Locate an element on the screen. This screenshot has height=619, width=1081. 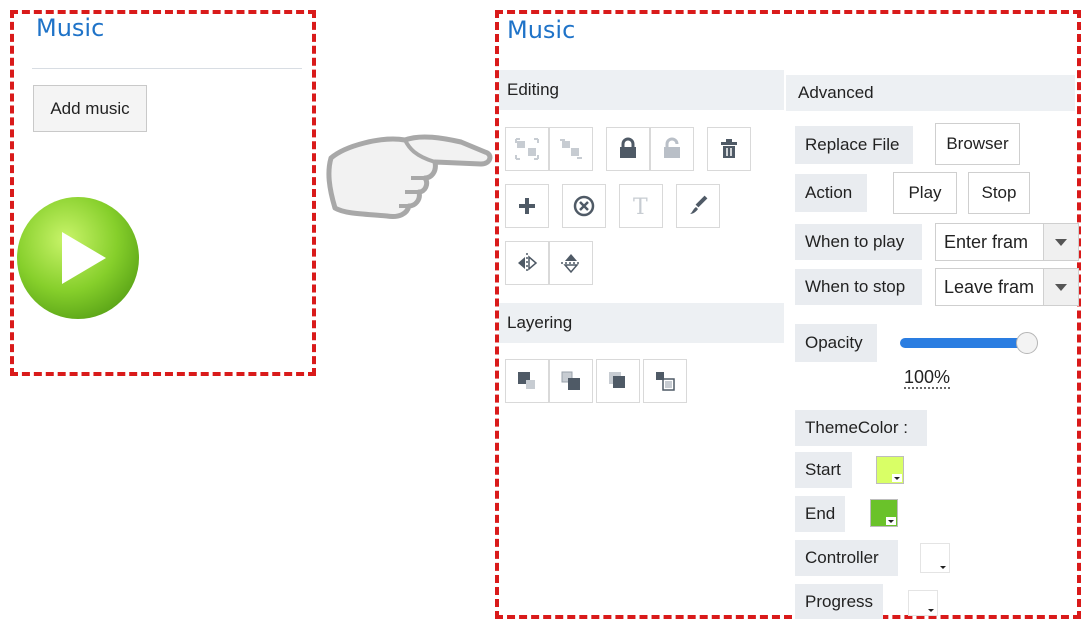
start-label: Start is located at coordinates (823, 470).